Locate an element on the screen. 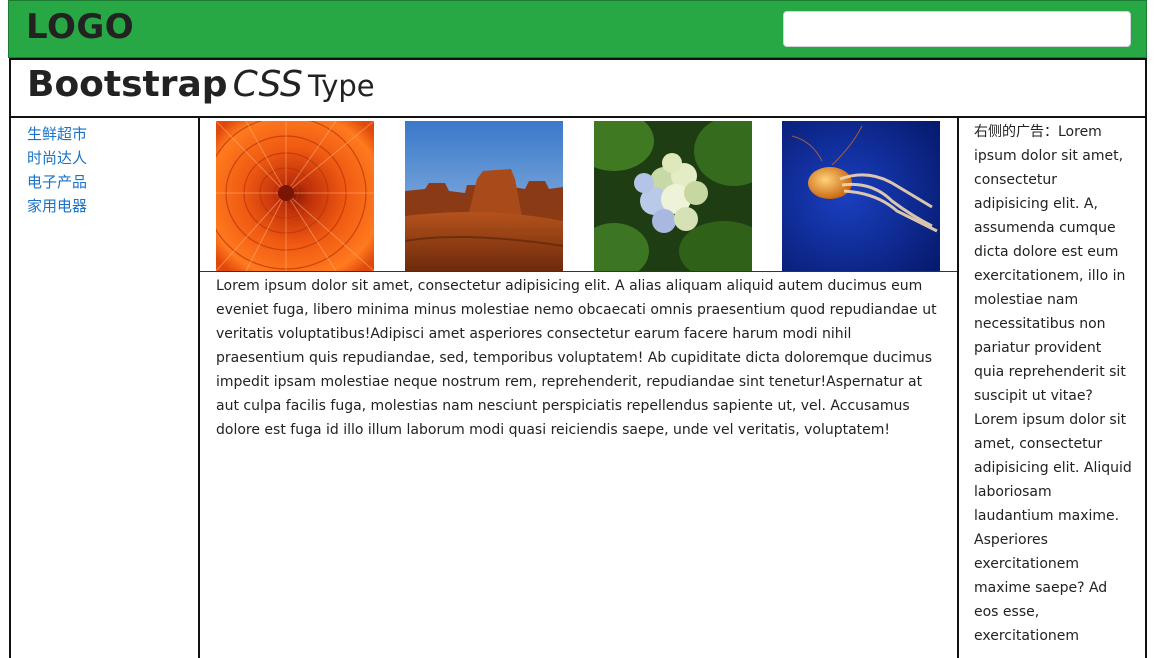 Image resolution: width=1158 pixels, height=658 pixels. nav-item-fashion: 时尚达人 is located at coordinates (57, 158).